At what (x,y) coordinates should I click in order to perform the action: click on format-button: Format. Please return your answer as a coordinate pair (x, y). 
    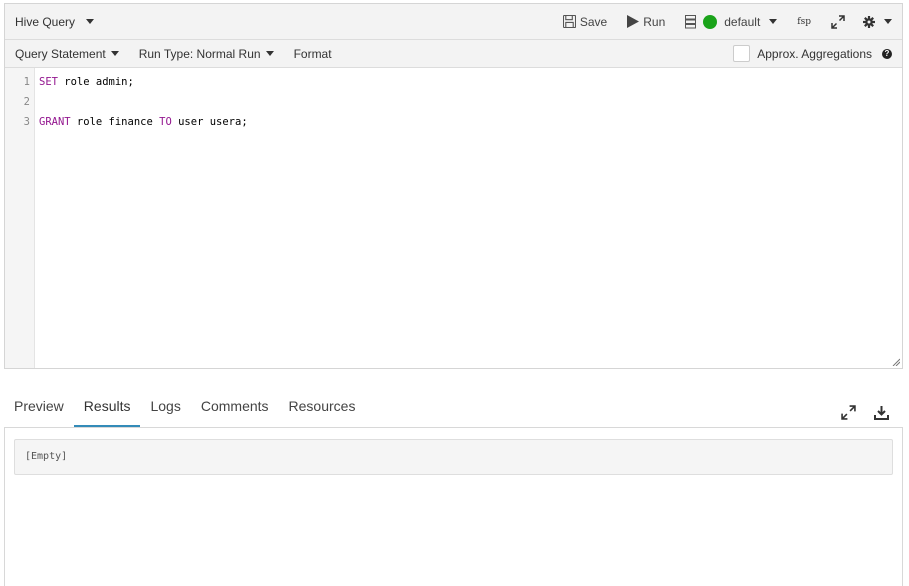
    Looking at the image, I should click on (313, 54).